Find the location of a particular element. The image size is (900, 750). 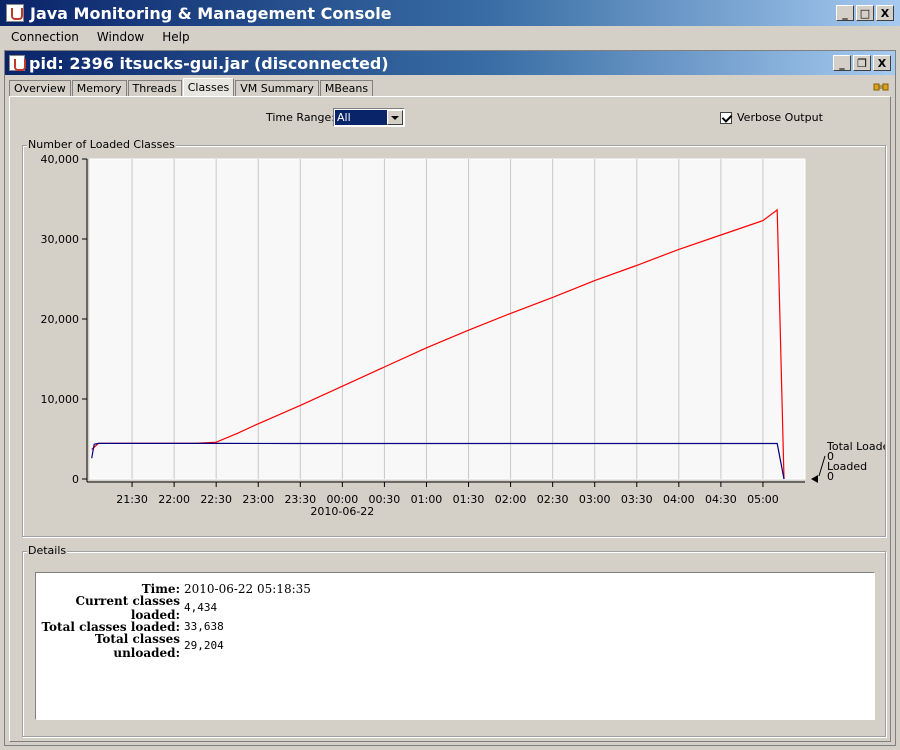

x-tick-label: 02:00 is located at coordinates (511, 499).